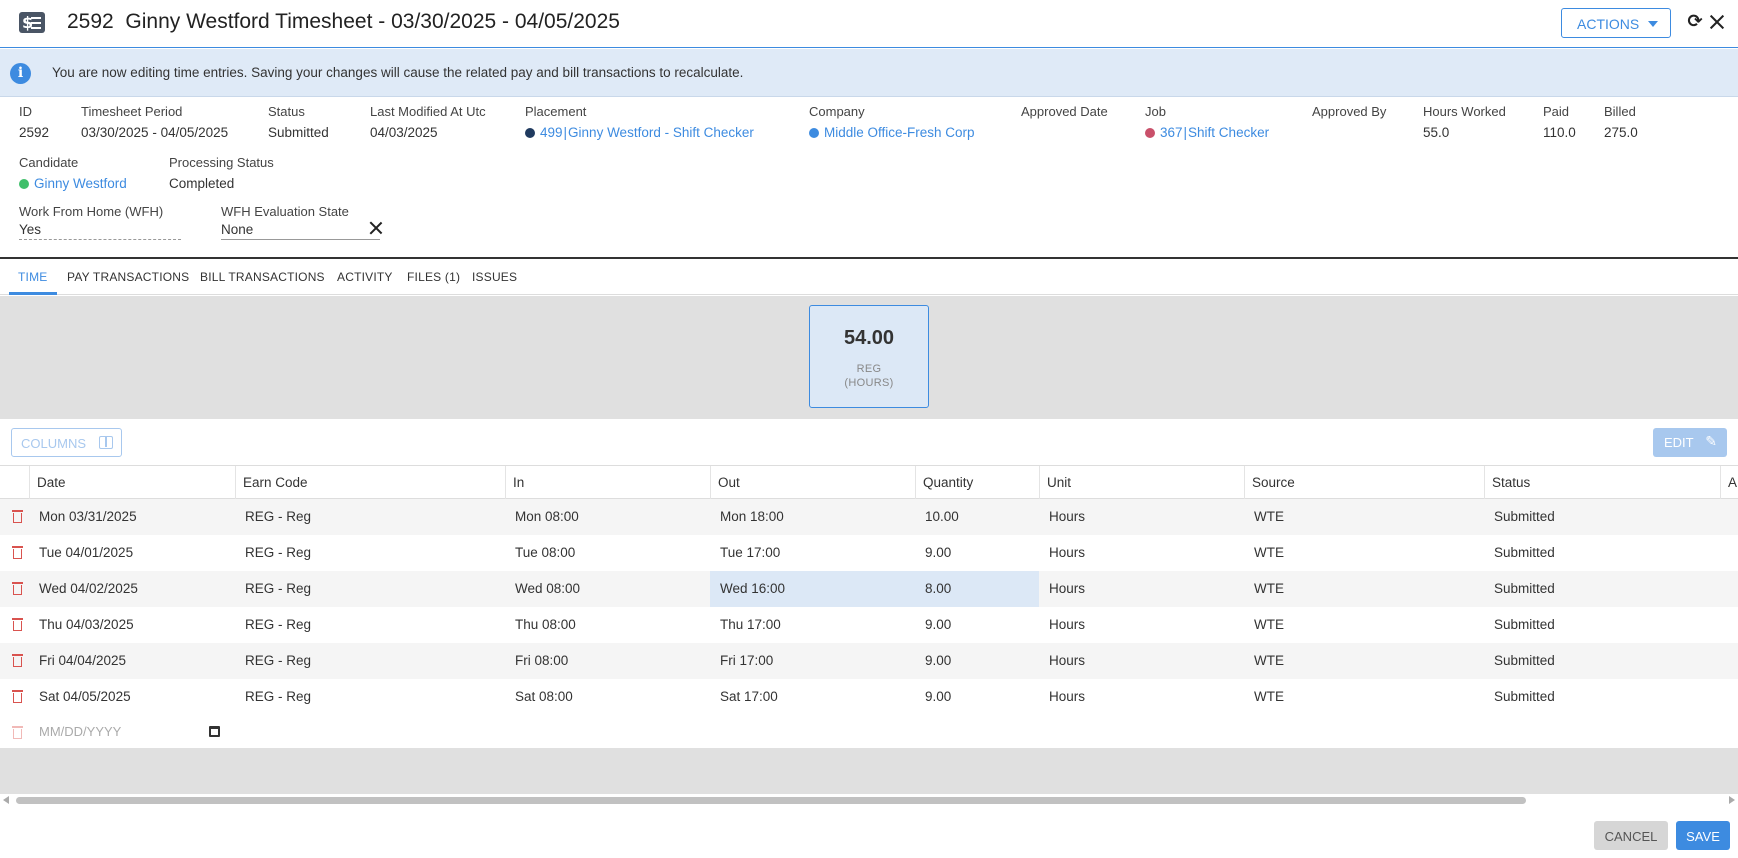 This screenshot has height=858, width=1738. I want to click on wfh-evaluation-state-field: WFH Evaluation State None, so click(300, 222).